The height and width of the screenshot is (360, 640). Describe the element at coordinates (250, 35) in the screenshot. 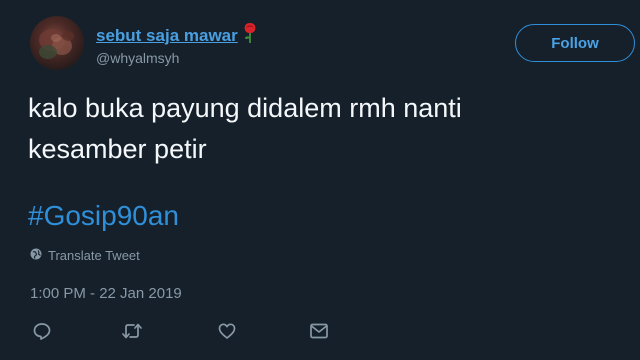

I see `rose-icon` at that location.